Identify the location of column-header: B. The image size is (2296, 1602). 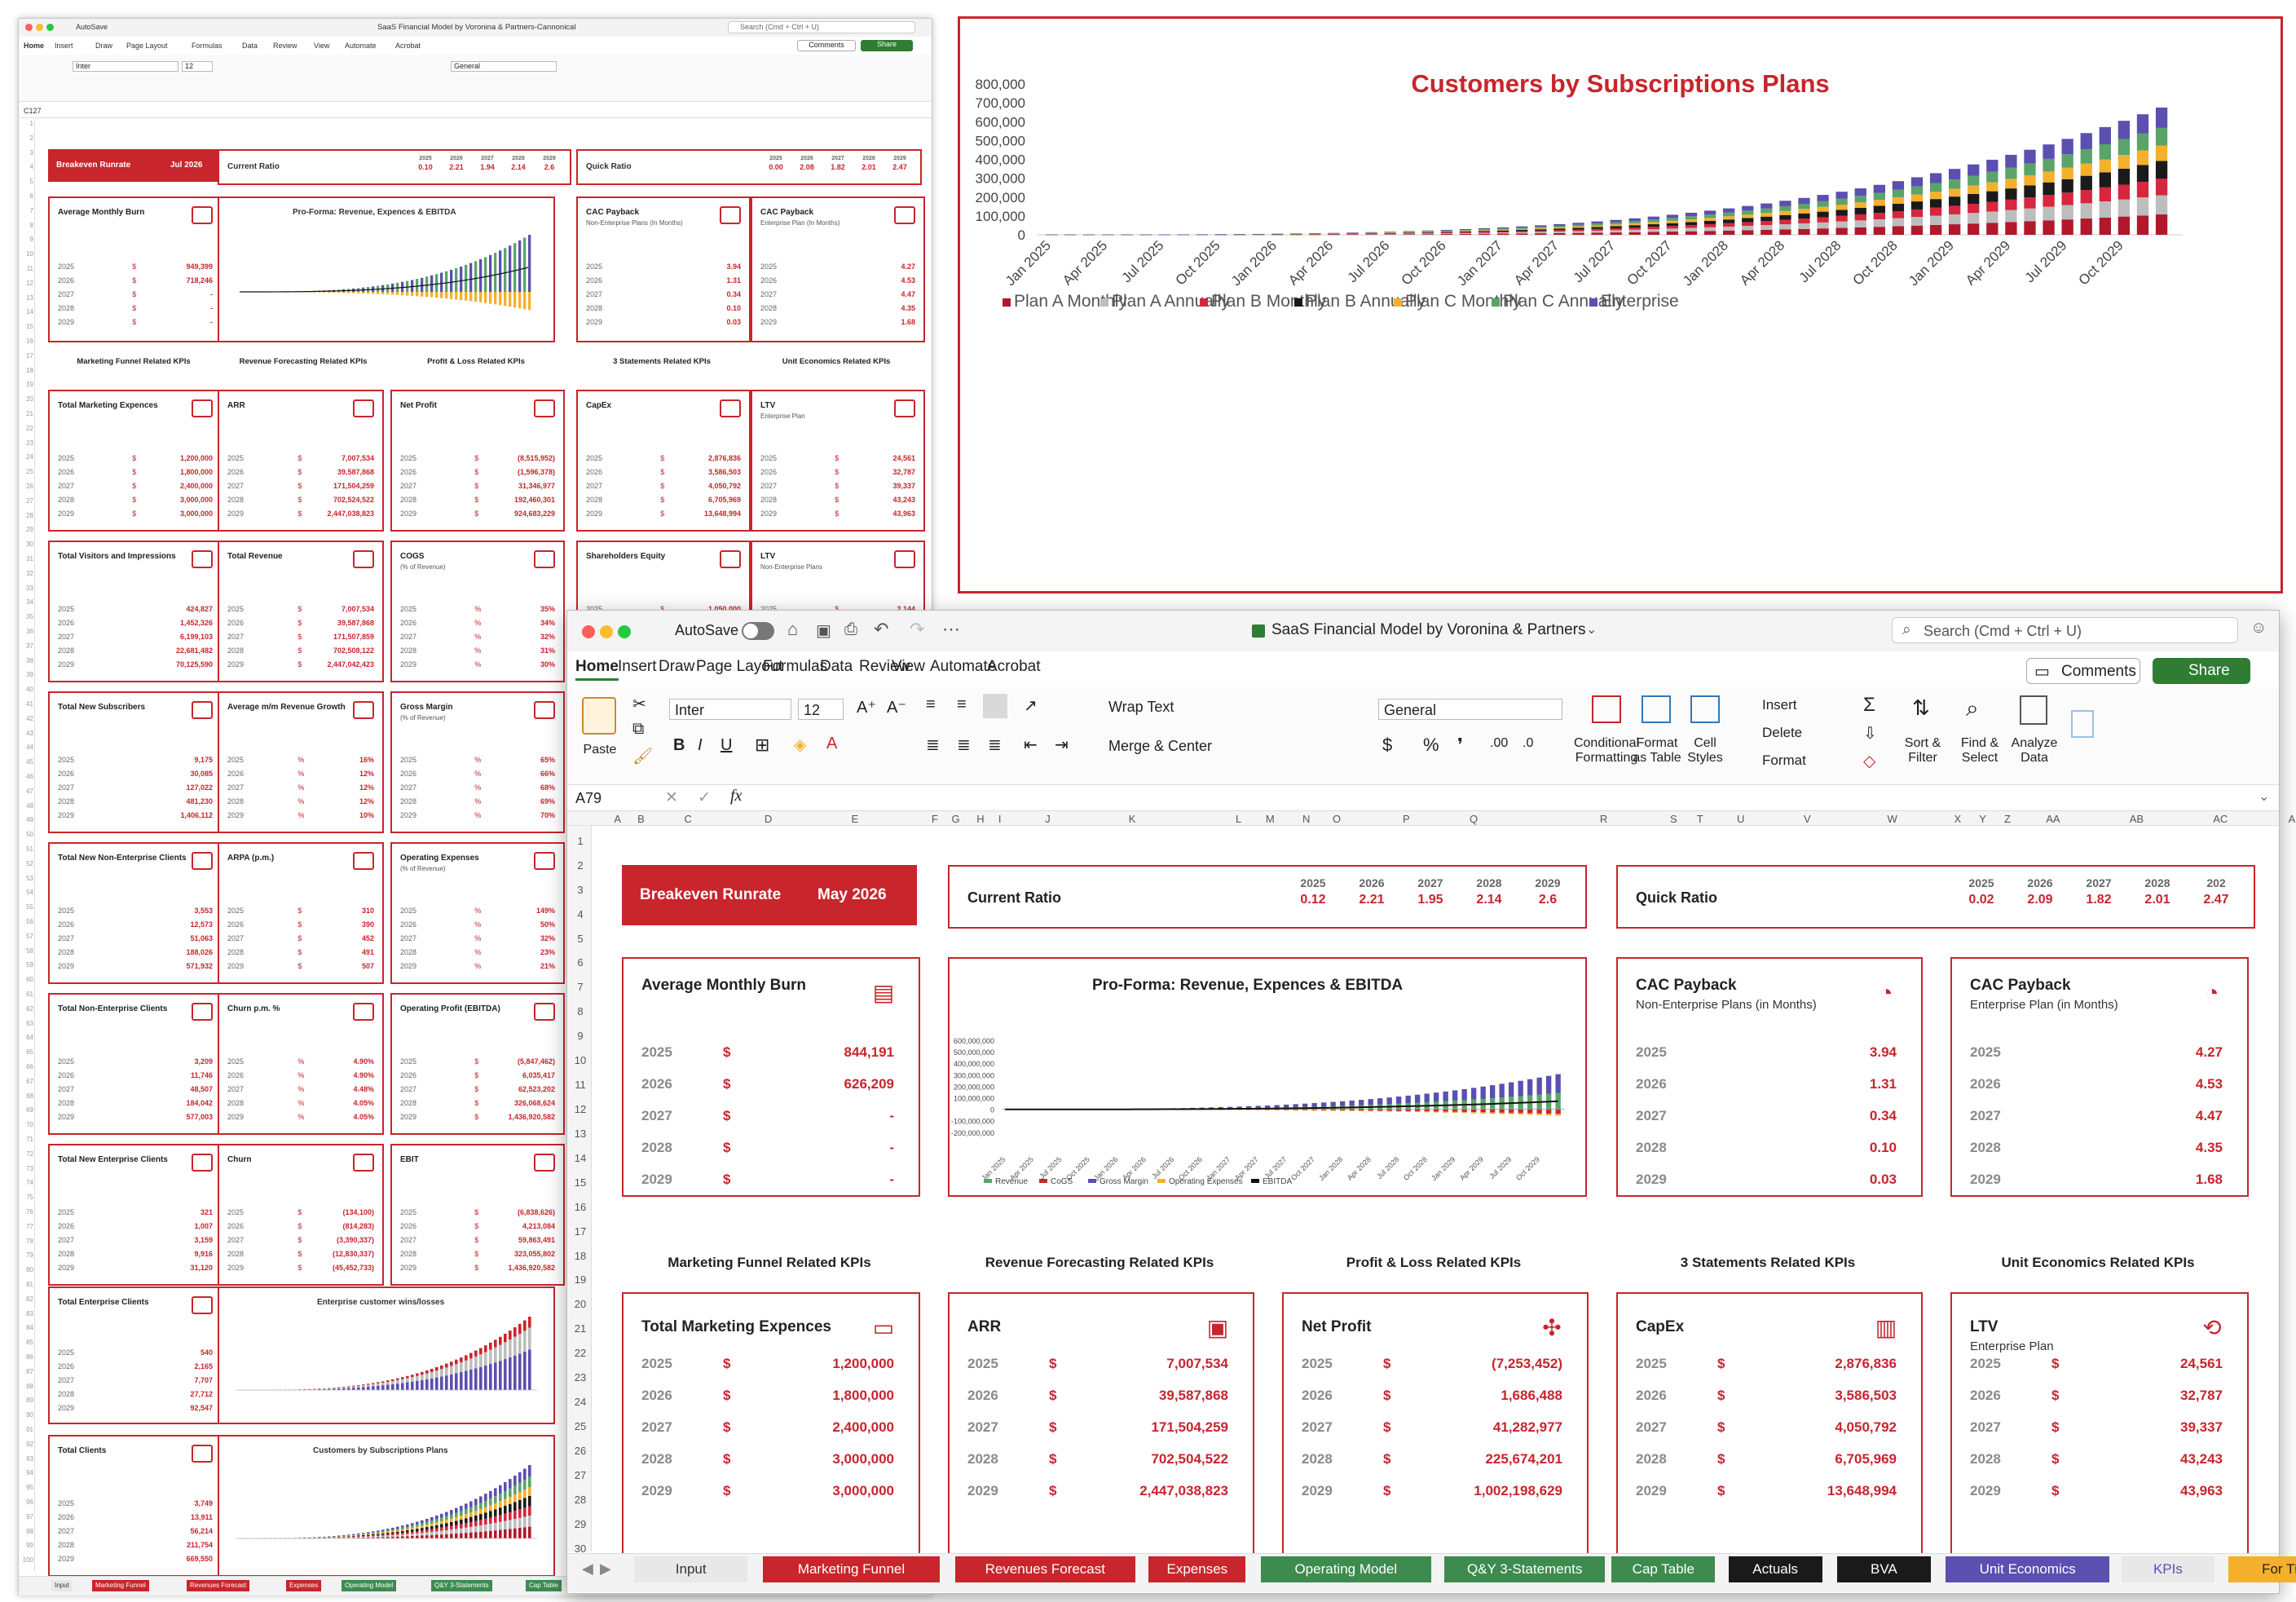
(641, 819).